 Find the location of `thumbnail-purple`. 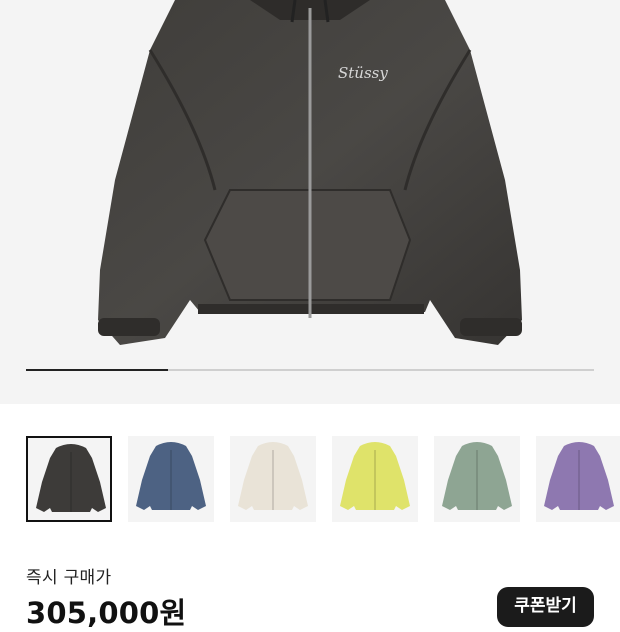

thumbnail-purple is located at coordinates (578, 479).